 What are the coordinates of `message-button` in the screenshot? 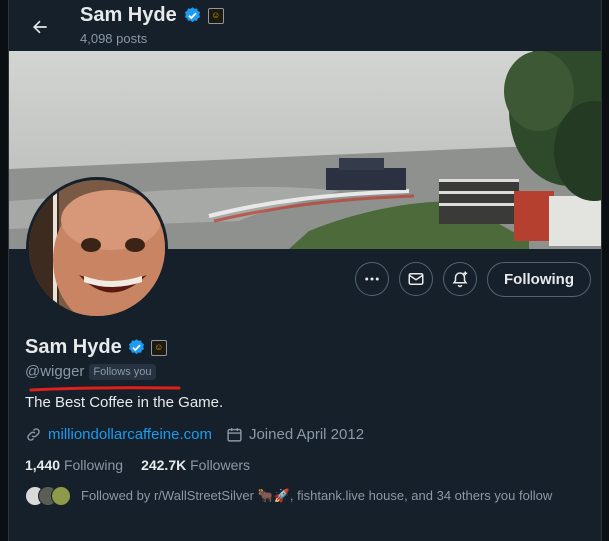 It's located at (416, 279).